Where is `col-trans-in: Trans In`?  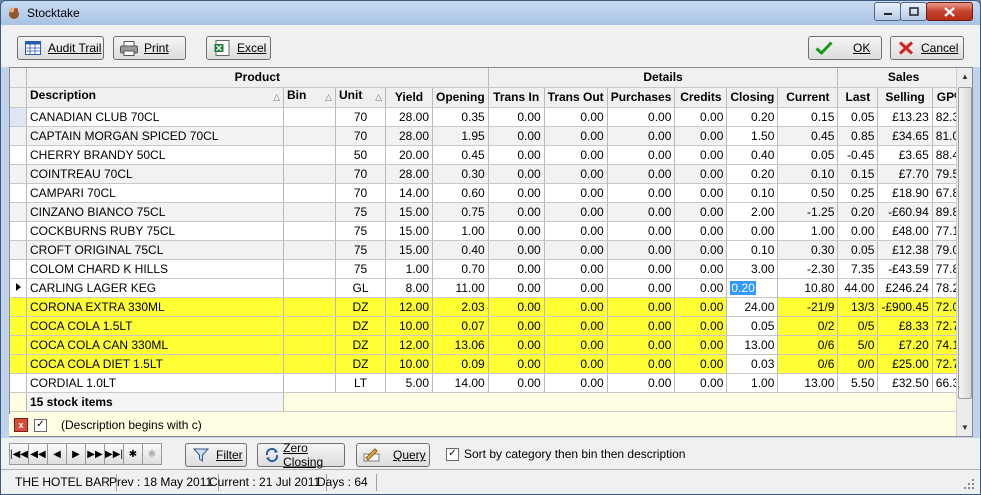 col-trans-in: Trans In is located at coordinates (516, 97).